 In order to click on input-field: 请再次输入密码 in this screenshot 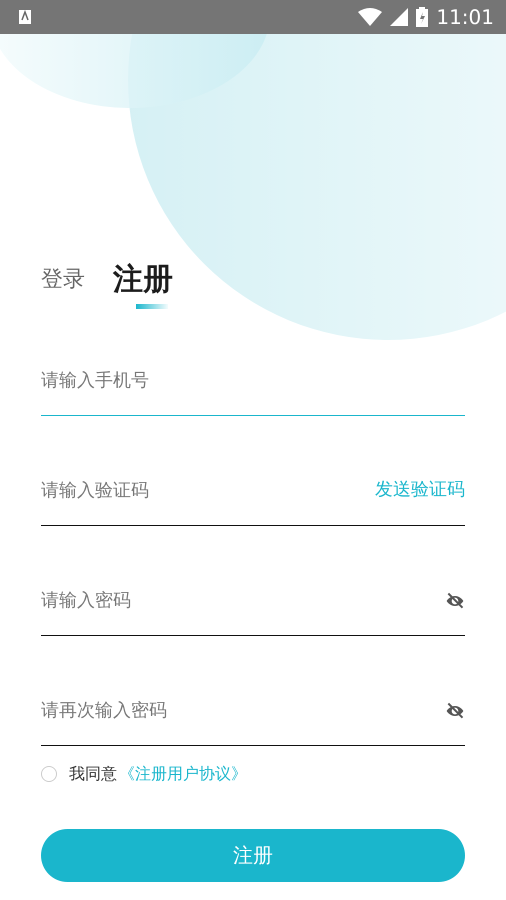, I will do `click(243, 710)`.